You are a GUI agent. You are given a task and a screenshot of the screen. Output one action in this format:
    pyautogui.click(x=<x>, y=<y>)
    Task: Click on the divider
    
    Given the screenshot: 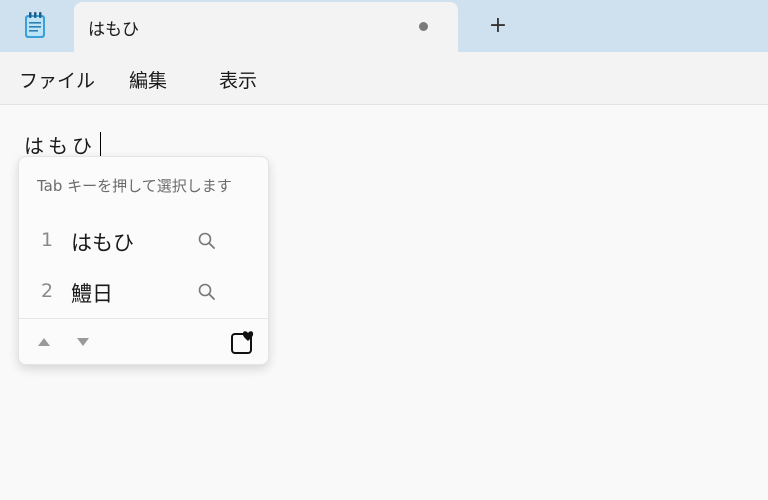 What is the action you would take?
    pyautogui.click(x=143, y=318)
    